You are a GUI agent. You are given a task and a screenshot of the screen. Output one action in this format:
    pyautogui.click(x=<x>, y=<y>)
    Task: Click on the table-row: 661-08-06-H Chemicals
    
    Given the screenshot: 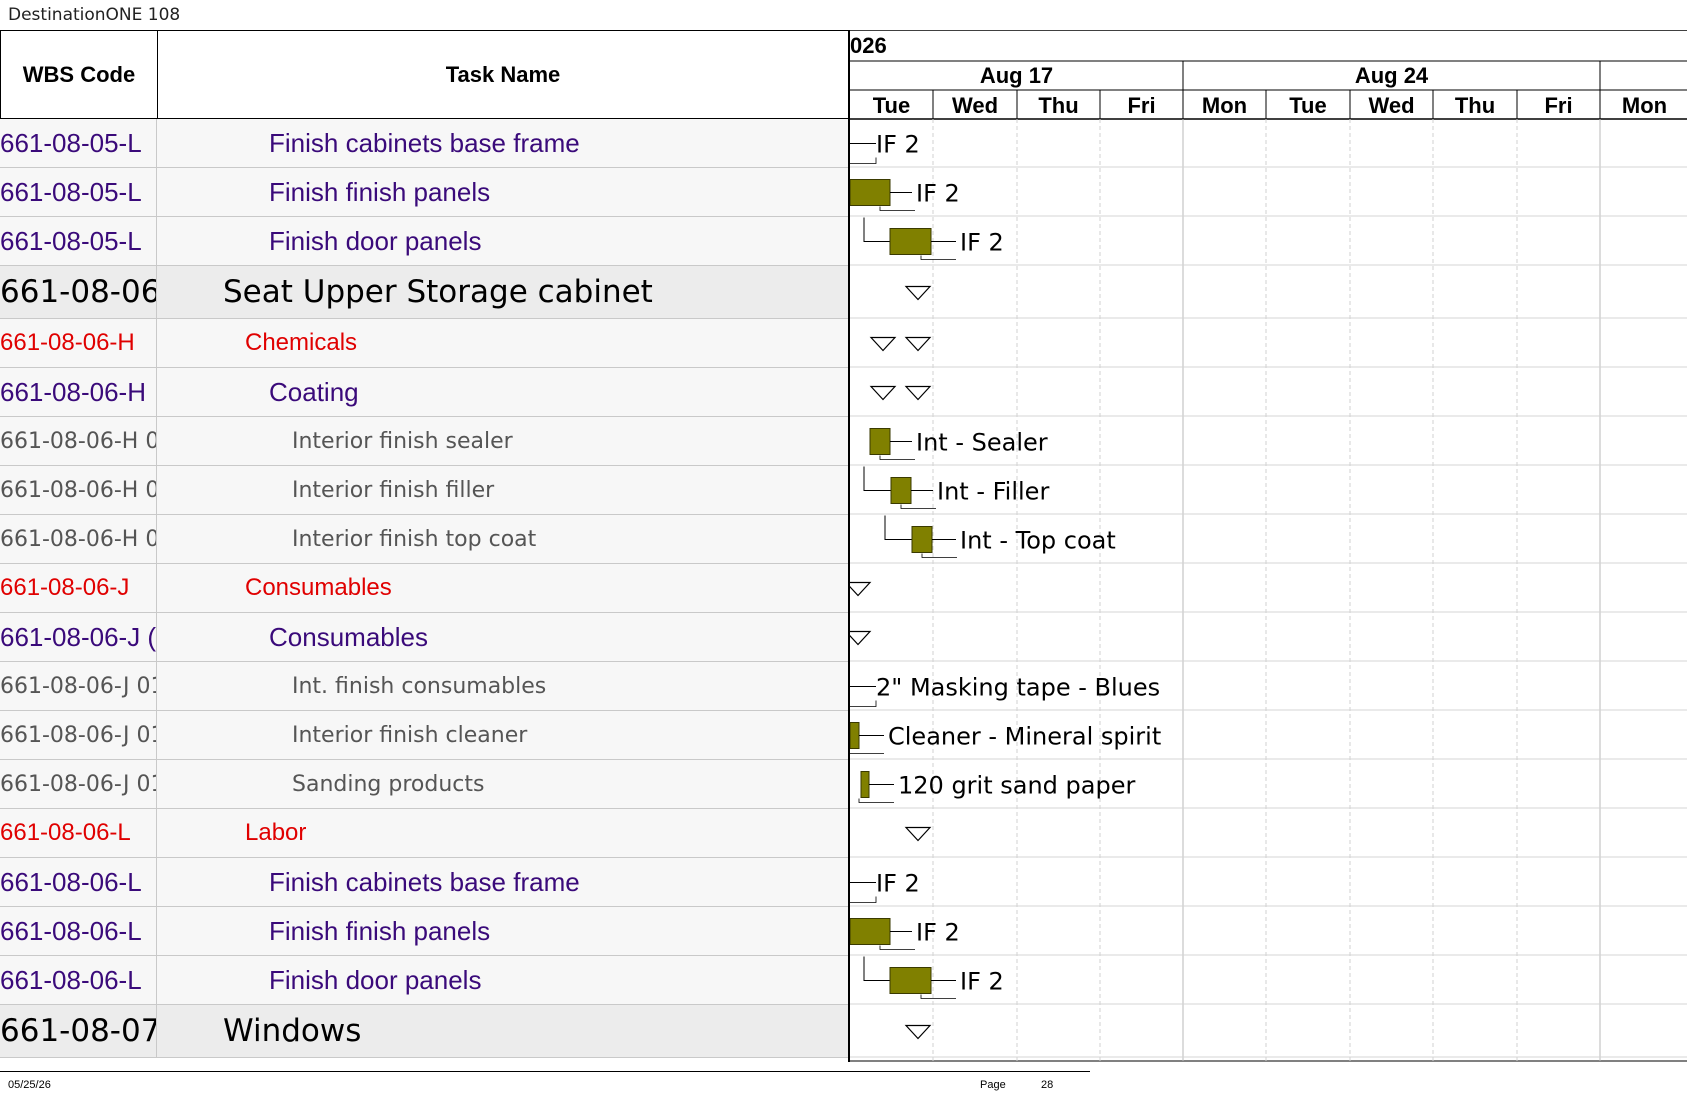 What is the action you would take?
    pyautogui.click(x=424, y=343)
    